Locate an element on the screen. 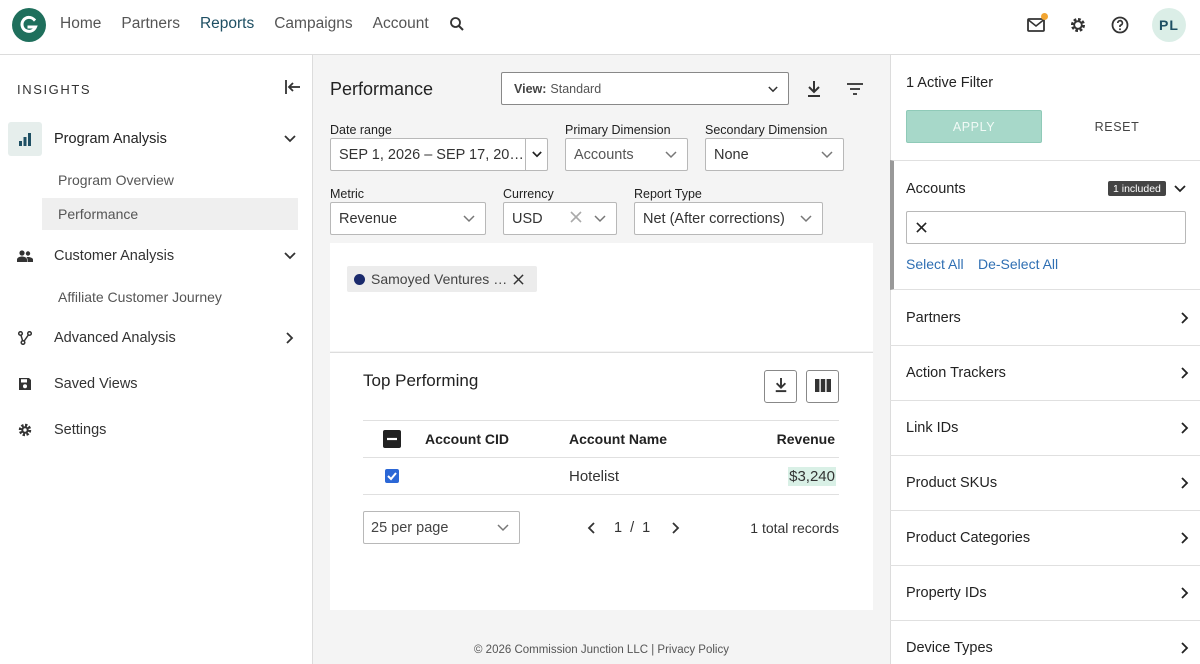 Image resolution: width=1200 pixels, height=664 pixels. sidebar-item-label: Settings is located at coordinates (80, 430).